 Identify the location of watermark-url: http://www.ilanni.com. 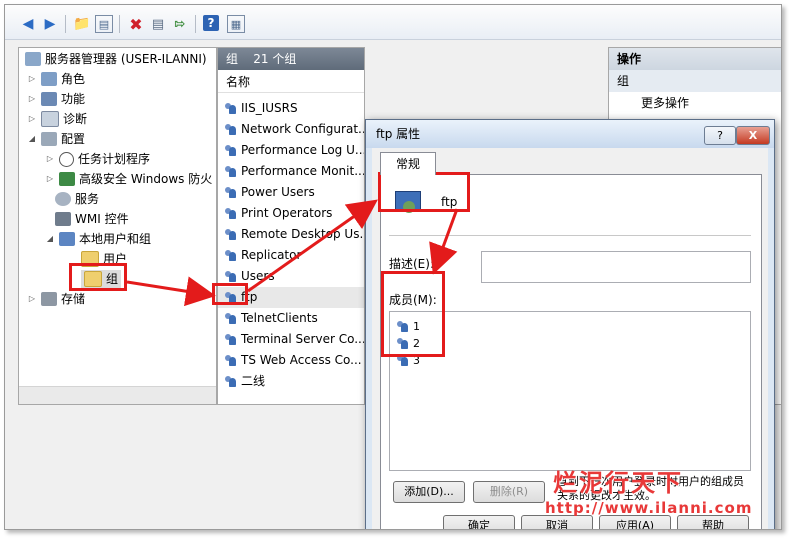
(649, 508).